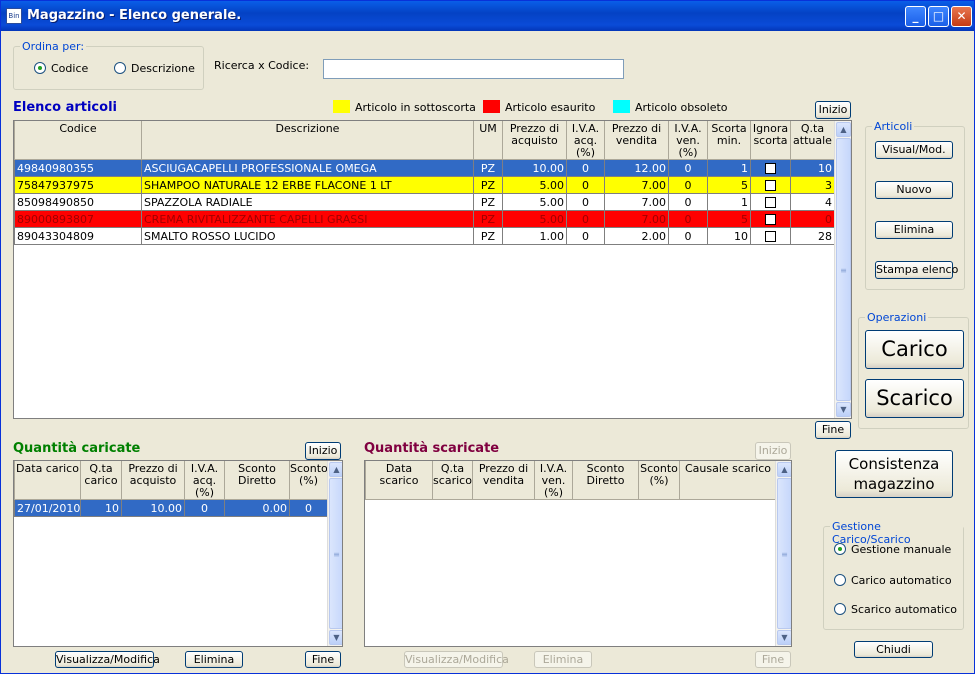 Image resolution: width=975 pixels, height=674 pixels. I want to click on close-button: ✕, so click(961, 16).